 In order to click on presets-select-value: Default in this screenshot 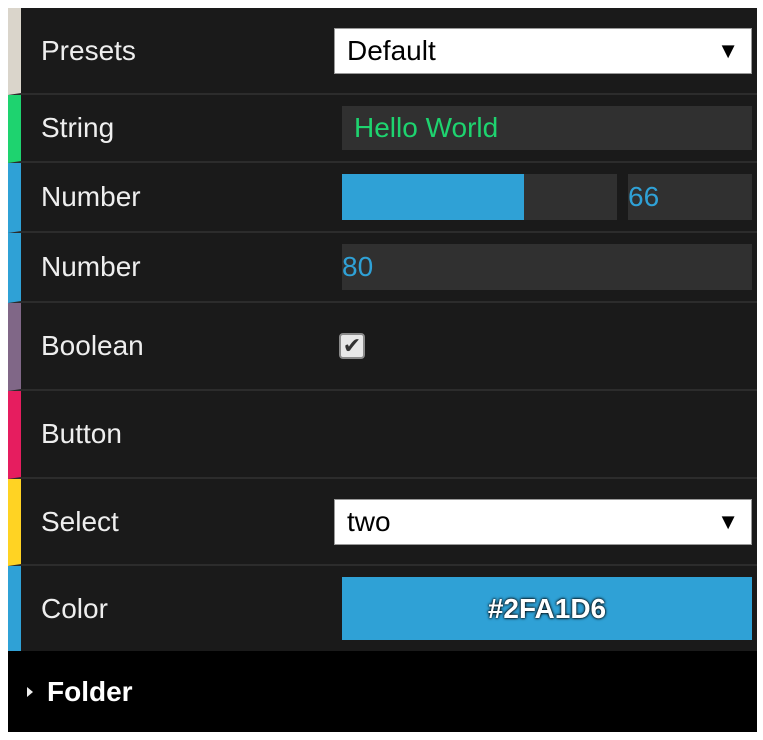, I will do `click(391, 50)`.